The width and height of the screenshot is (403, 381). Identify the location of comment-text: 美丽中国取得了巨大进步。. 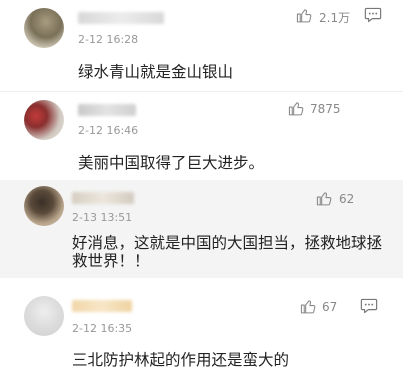
(171, 163).